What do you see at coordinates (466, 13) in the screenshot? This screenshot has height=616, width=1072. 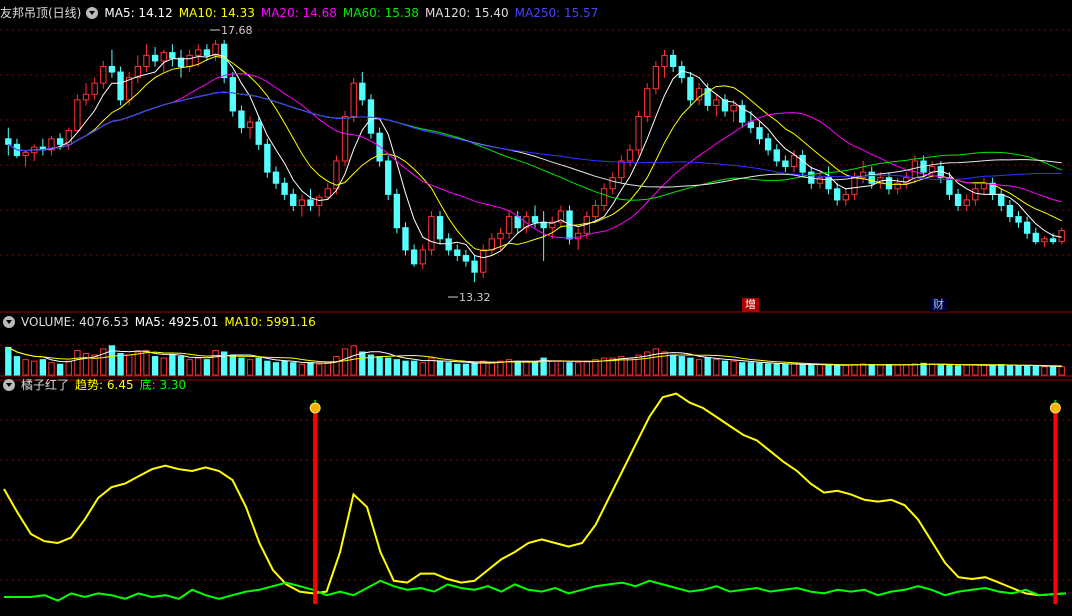 I see `ma120-label: MA120: 15.40` at bounding box center [466, 13].